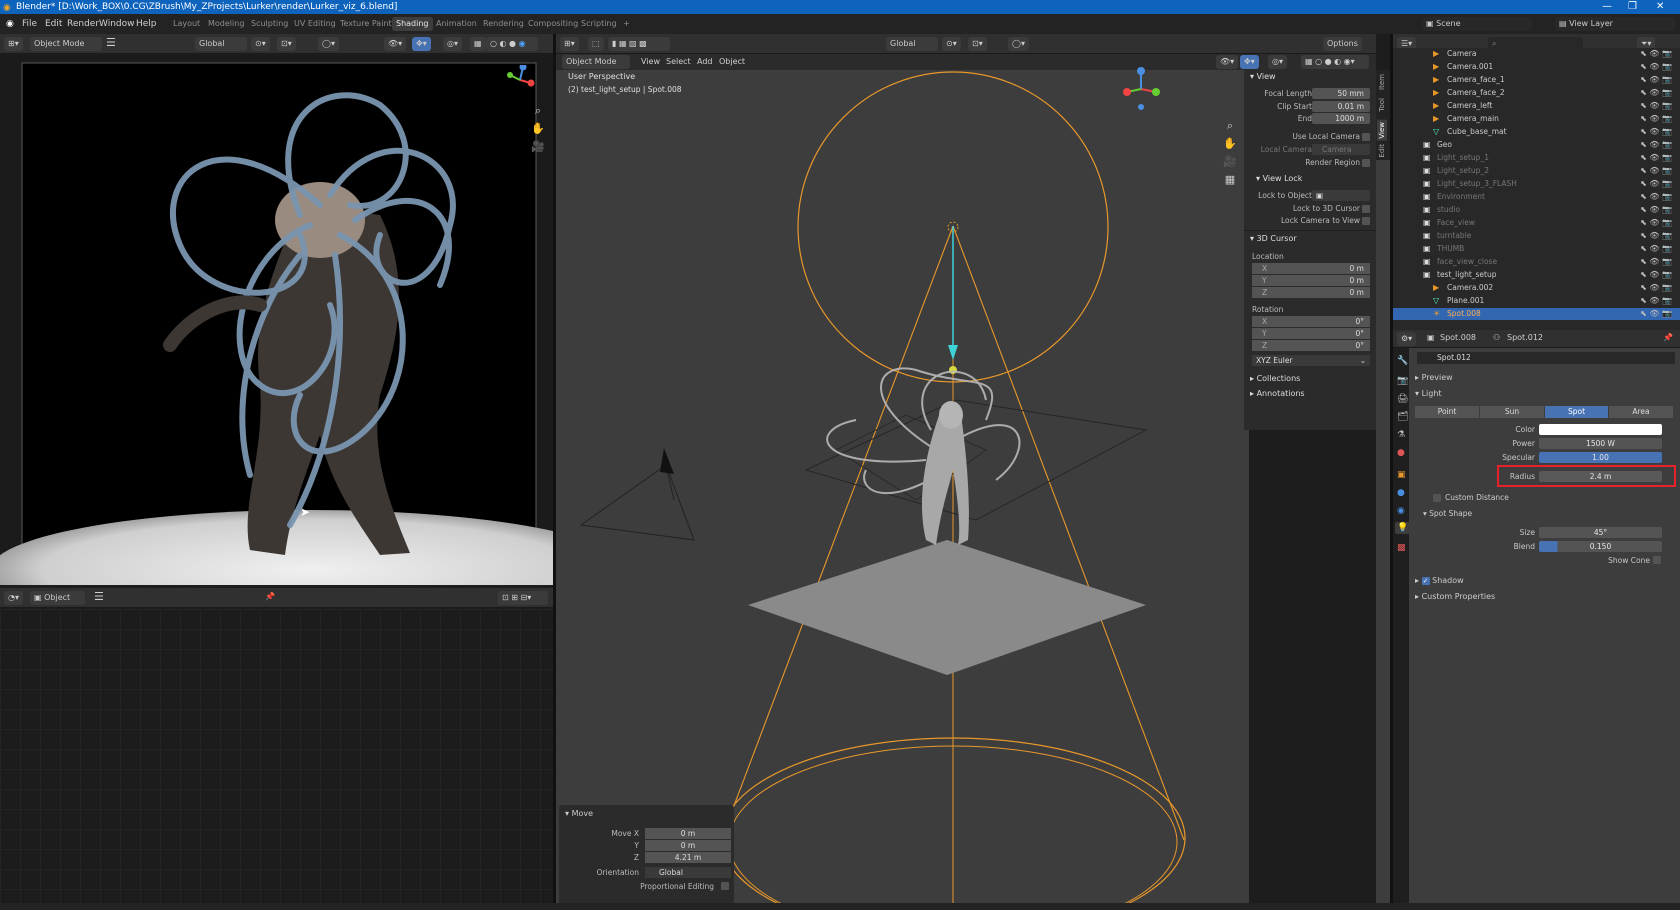  Describe the element at coordinates (1536, 106) in the screenshot. I see `outliner-item: ▶ Camera_left ⬉ 👁 📷` at that location.